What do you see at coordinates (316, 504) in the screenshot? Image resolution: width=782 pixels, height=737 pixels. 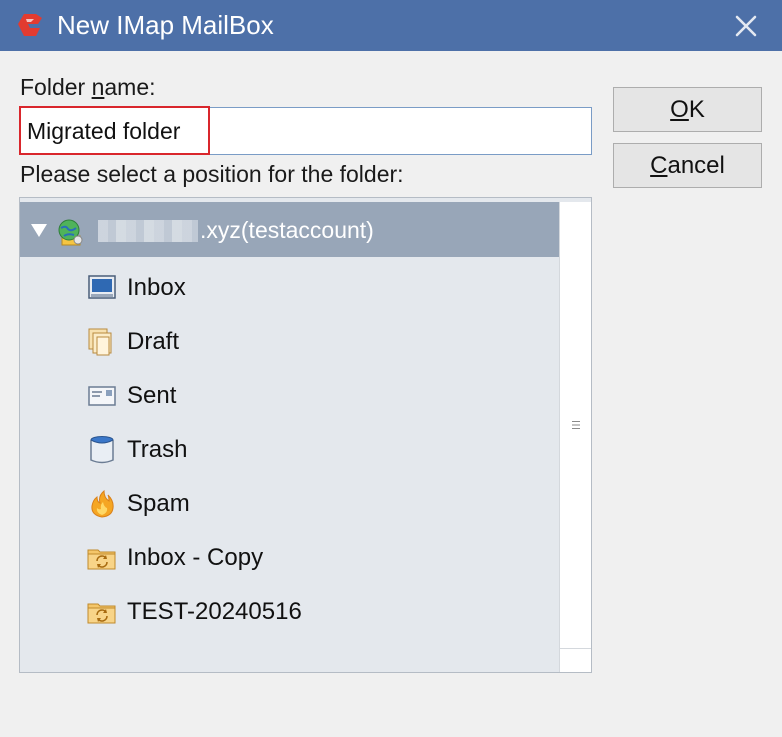 I see `tree-item-spam: Spam` at bounding box center [316, 504].